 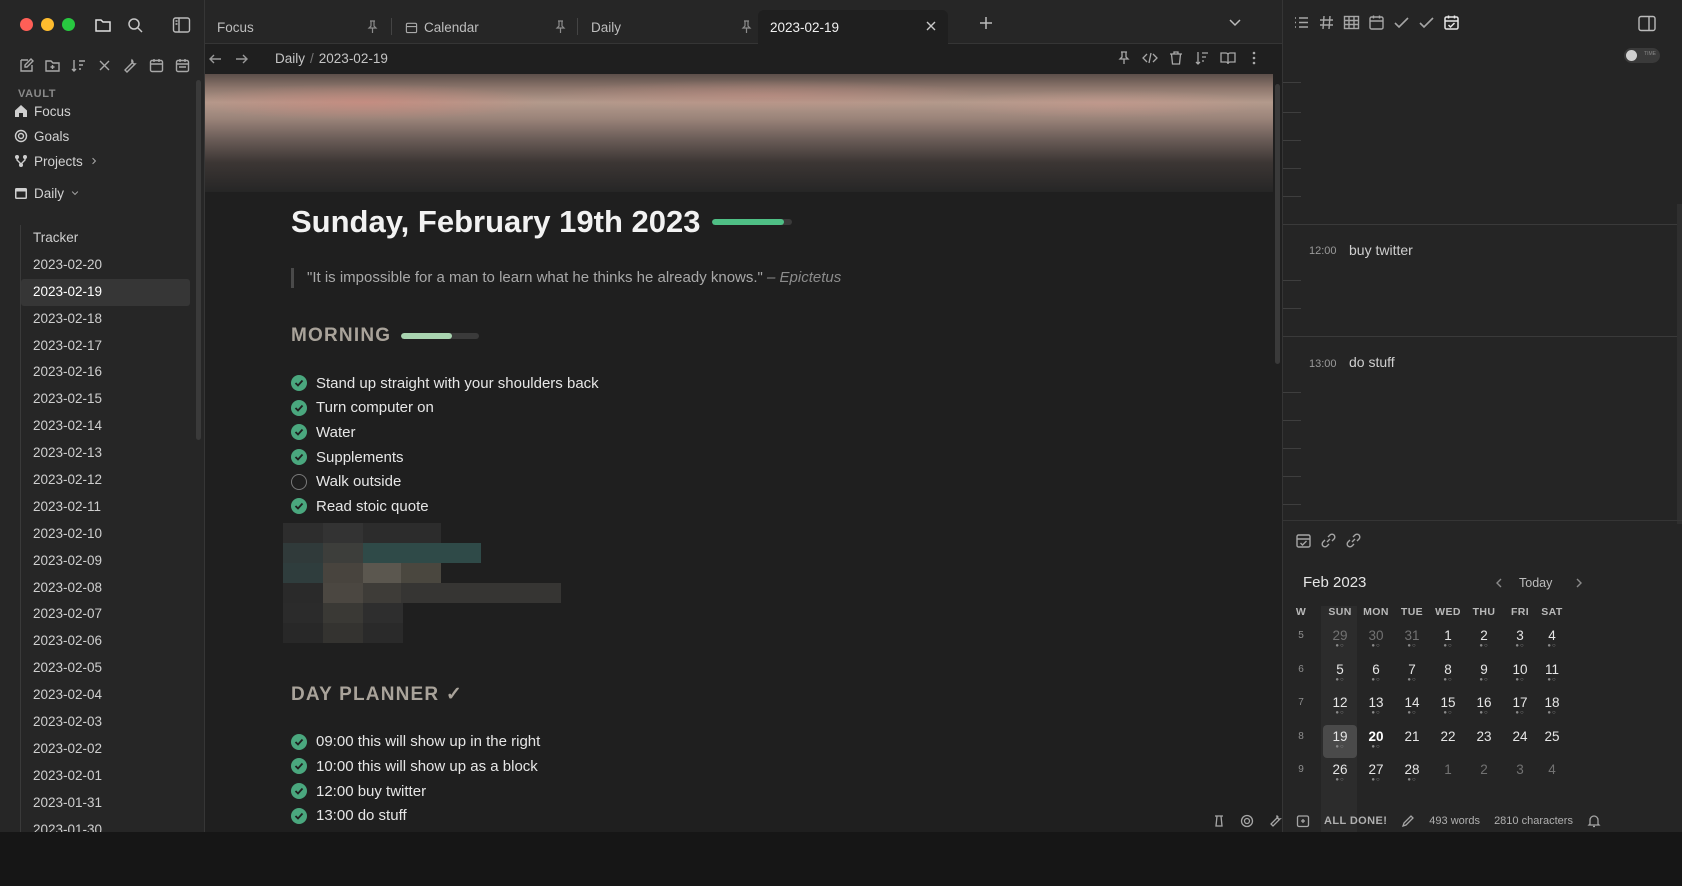 I want to click on breadcrumb-file: 2023-02-19, so click(x=353, y=58).